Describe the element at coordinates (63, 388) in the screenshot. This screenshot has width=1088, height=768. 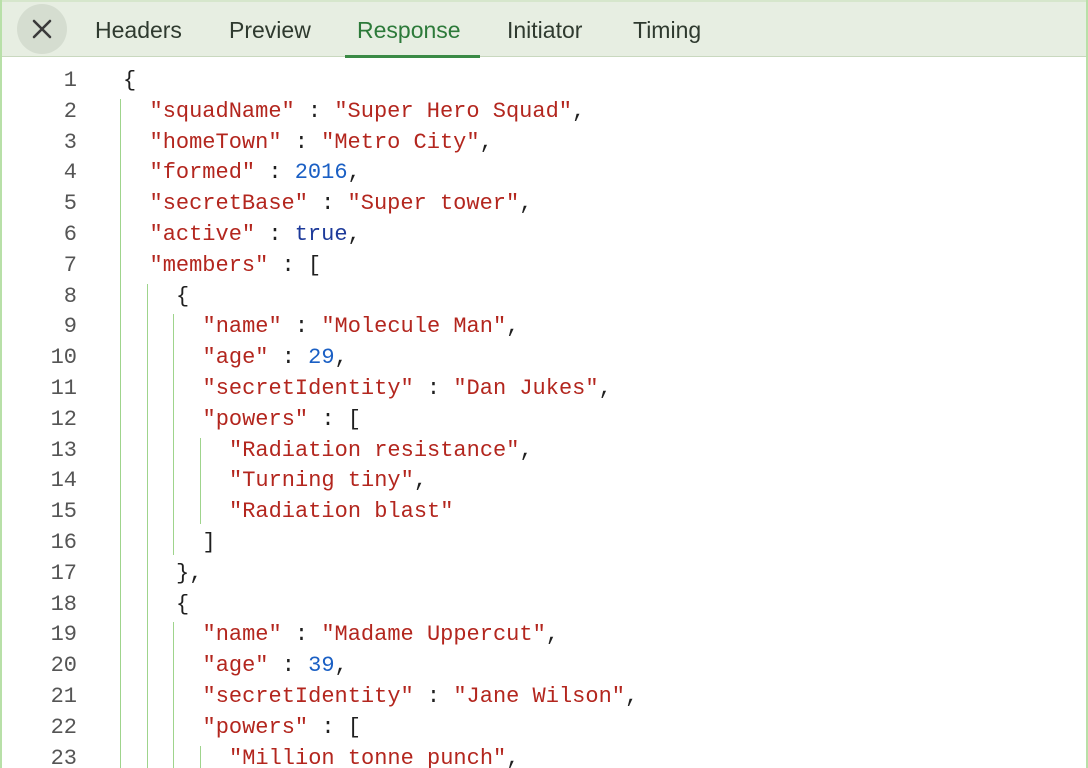
I see `line-number: 11` at that location.